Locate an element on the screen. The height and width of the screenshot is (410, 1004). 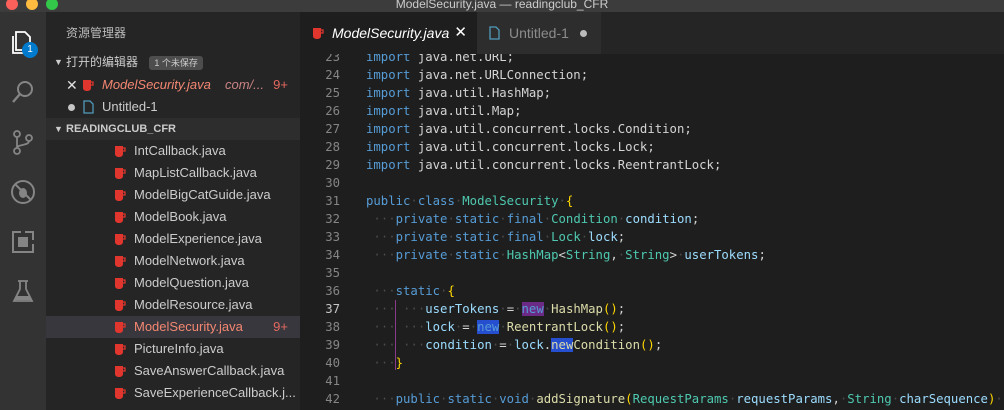
code-line: 25 import java.util.HashMap; is located at coordinates (652, 93).